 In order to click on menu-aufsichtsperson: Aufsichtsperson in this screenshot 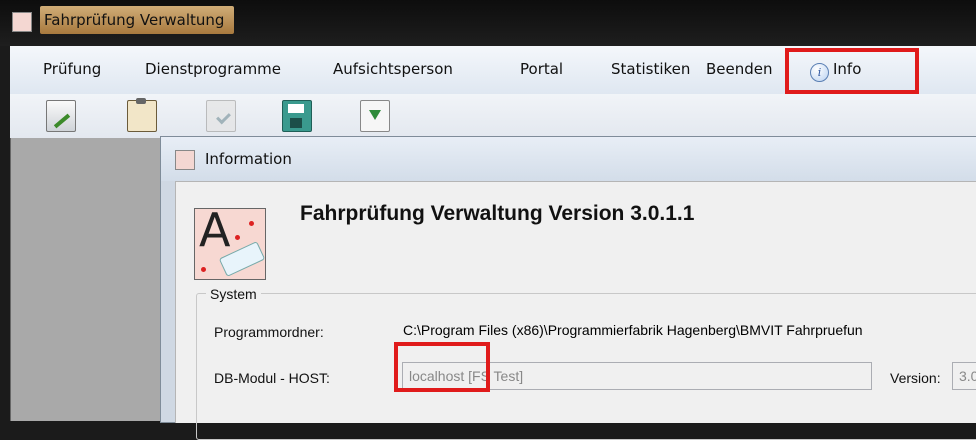, I will do `click(393, 69)`.